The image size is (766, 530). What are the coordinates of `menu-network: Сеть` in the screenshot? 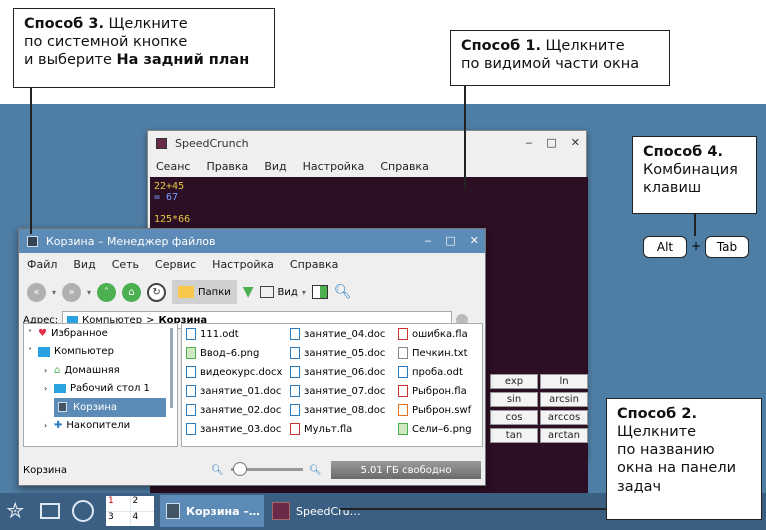 It's located at (125, 264).